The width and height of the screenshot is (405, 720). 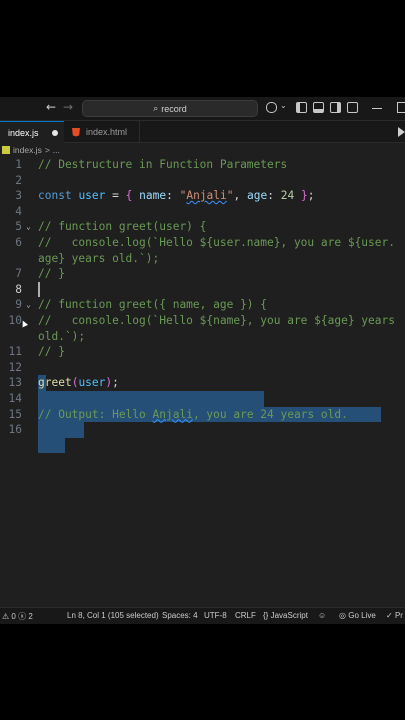 I want to click on warnings-count: 2, so click(x=30, y=616).